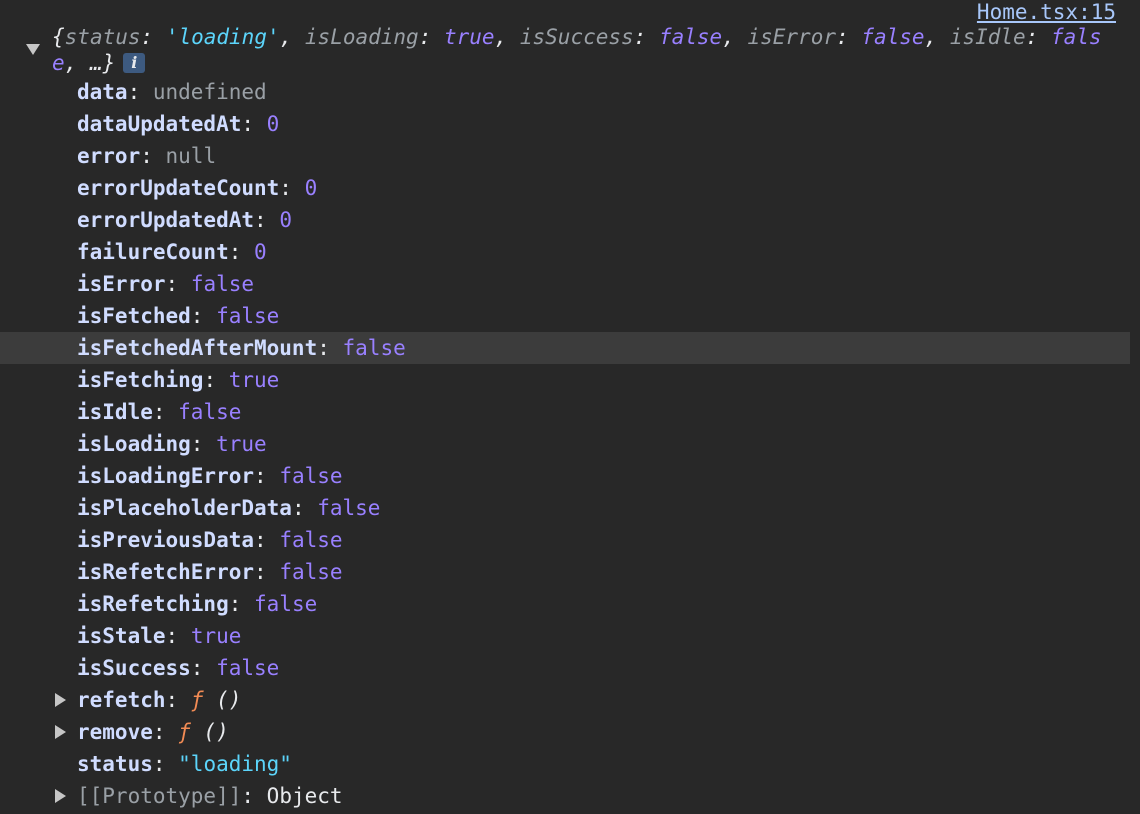 Image resolution: width=1140 pixels, height=814 pixels. Describe the element at coordinates (153, 604) in the screenshot. I see `property-key: isRefetching` at that location.